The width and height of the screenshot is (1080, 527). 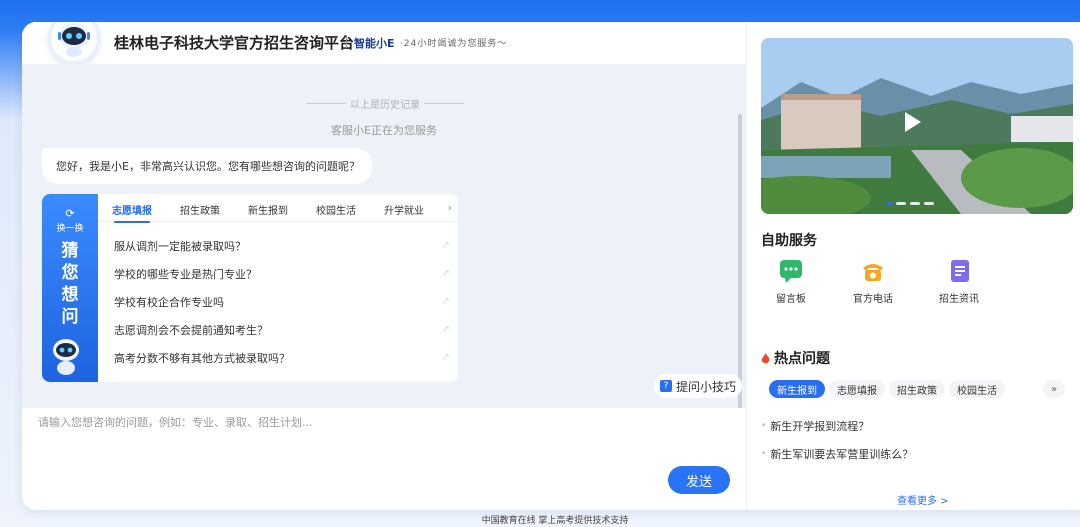 What do you see at coordinates (913, 122) in the screenshot?
I see `play-icon` at bounding box center [913, 122].